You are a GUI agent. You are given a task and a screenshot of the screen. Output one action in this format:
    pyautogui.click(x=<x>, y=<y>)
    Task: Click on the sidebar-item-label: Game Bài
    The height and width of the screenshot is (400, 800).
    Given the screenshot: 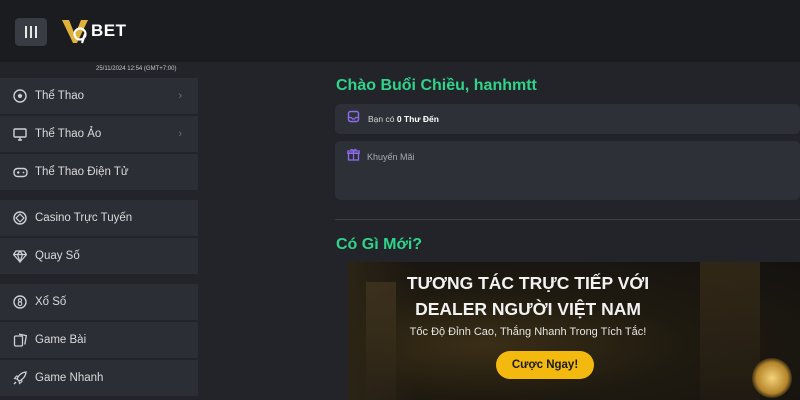 What is the action you would take?
    pyautogui.click(x=61, y=340)
    